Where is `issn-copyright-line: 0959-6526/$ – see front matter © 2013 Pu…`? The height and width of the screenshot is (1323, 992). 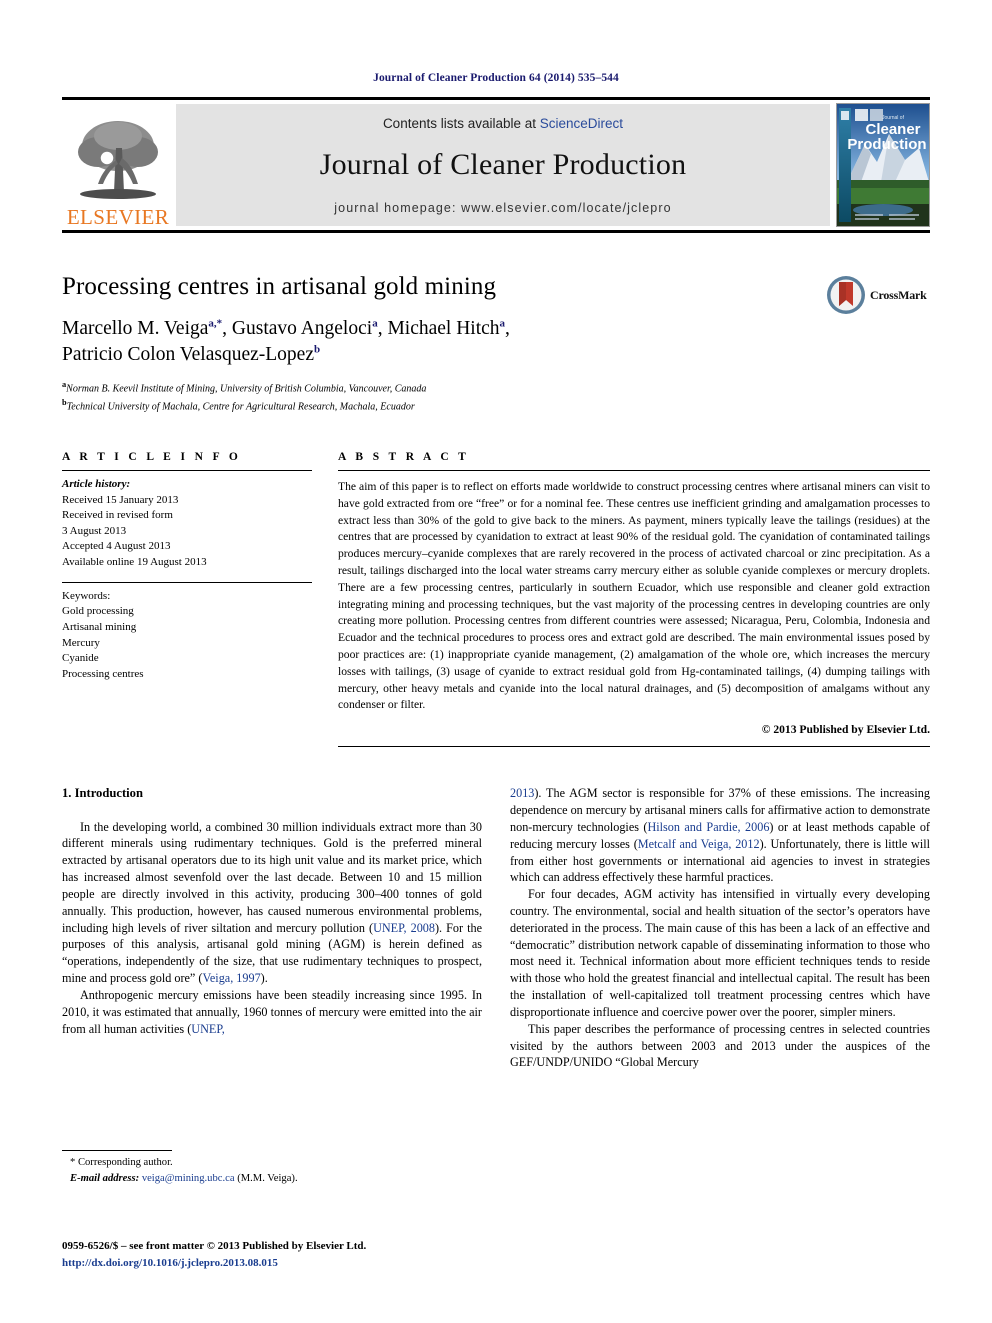 issn-copyright-line: 0959-6526/$ – see front matter © 2013 Pu… is located at coordinates (214, 1246).